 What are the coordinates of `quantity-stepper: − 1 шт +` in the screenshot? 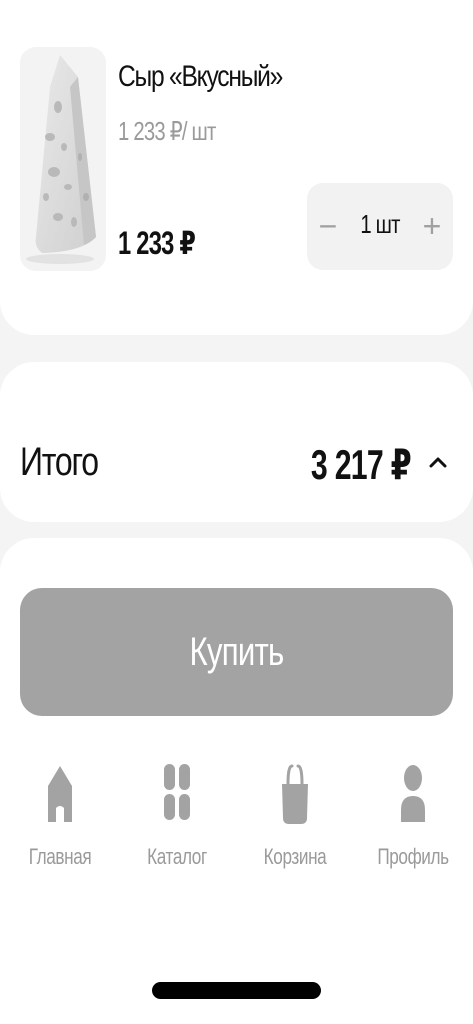 It's located at (380, 226).